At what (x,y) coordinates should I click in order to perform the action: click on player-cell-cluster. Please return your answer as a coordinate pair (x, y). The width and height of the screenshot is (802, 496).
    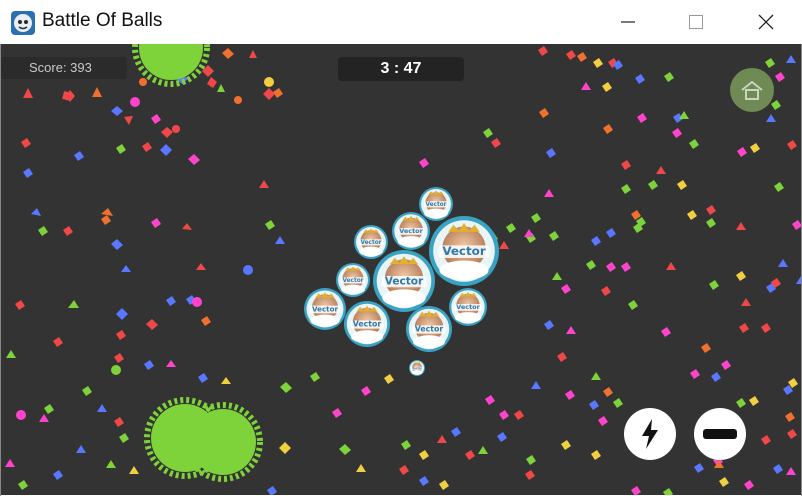
    Looking at the image, I should click on (401, 281).